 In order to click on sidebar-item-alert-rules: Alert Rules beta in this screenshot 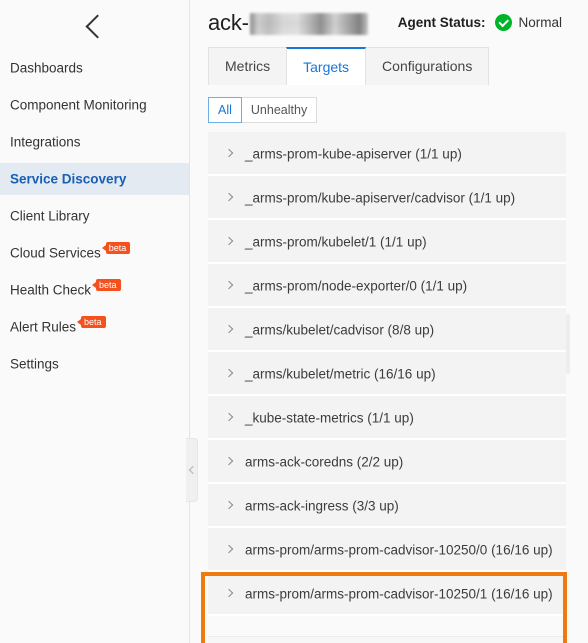, I will do `click(94, 327)`.